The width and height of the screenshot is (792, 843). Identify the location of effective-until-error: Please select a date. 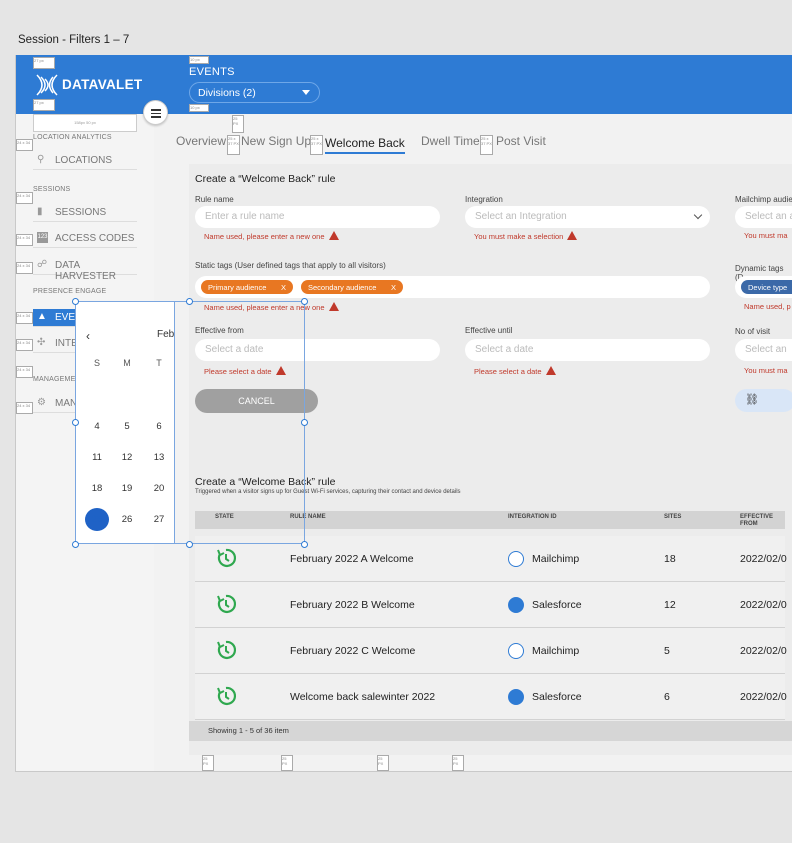
(515, 371).